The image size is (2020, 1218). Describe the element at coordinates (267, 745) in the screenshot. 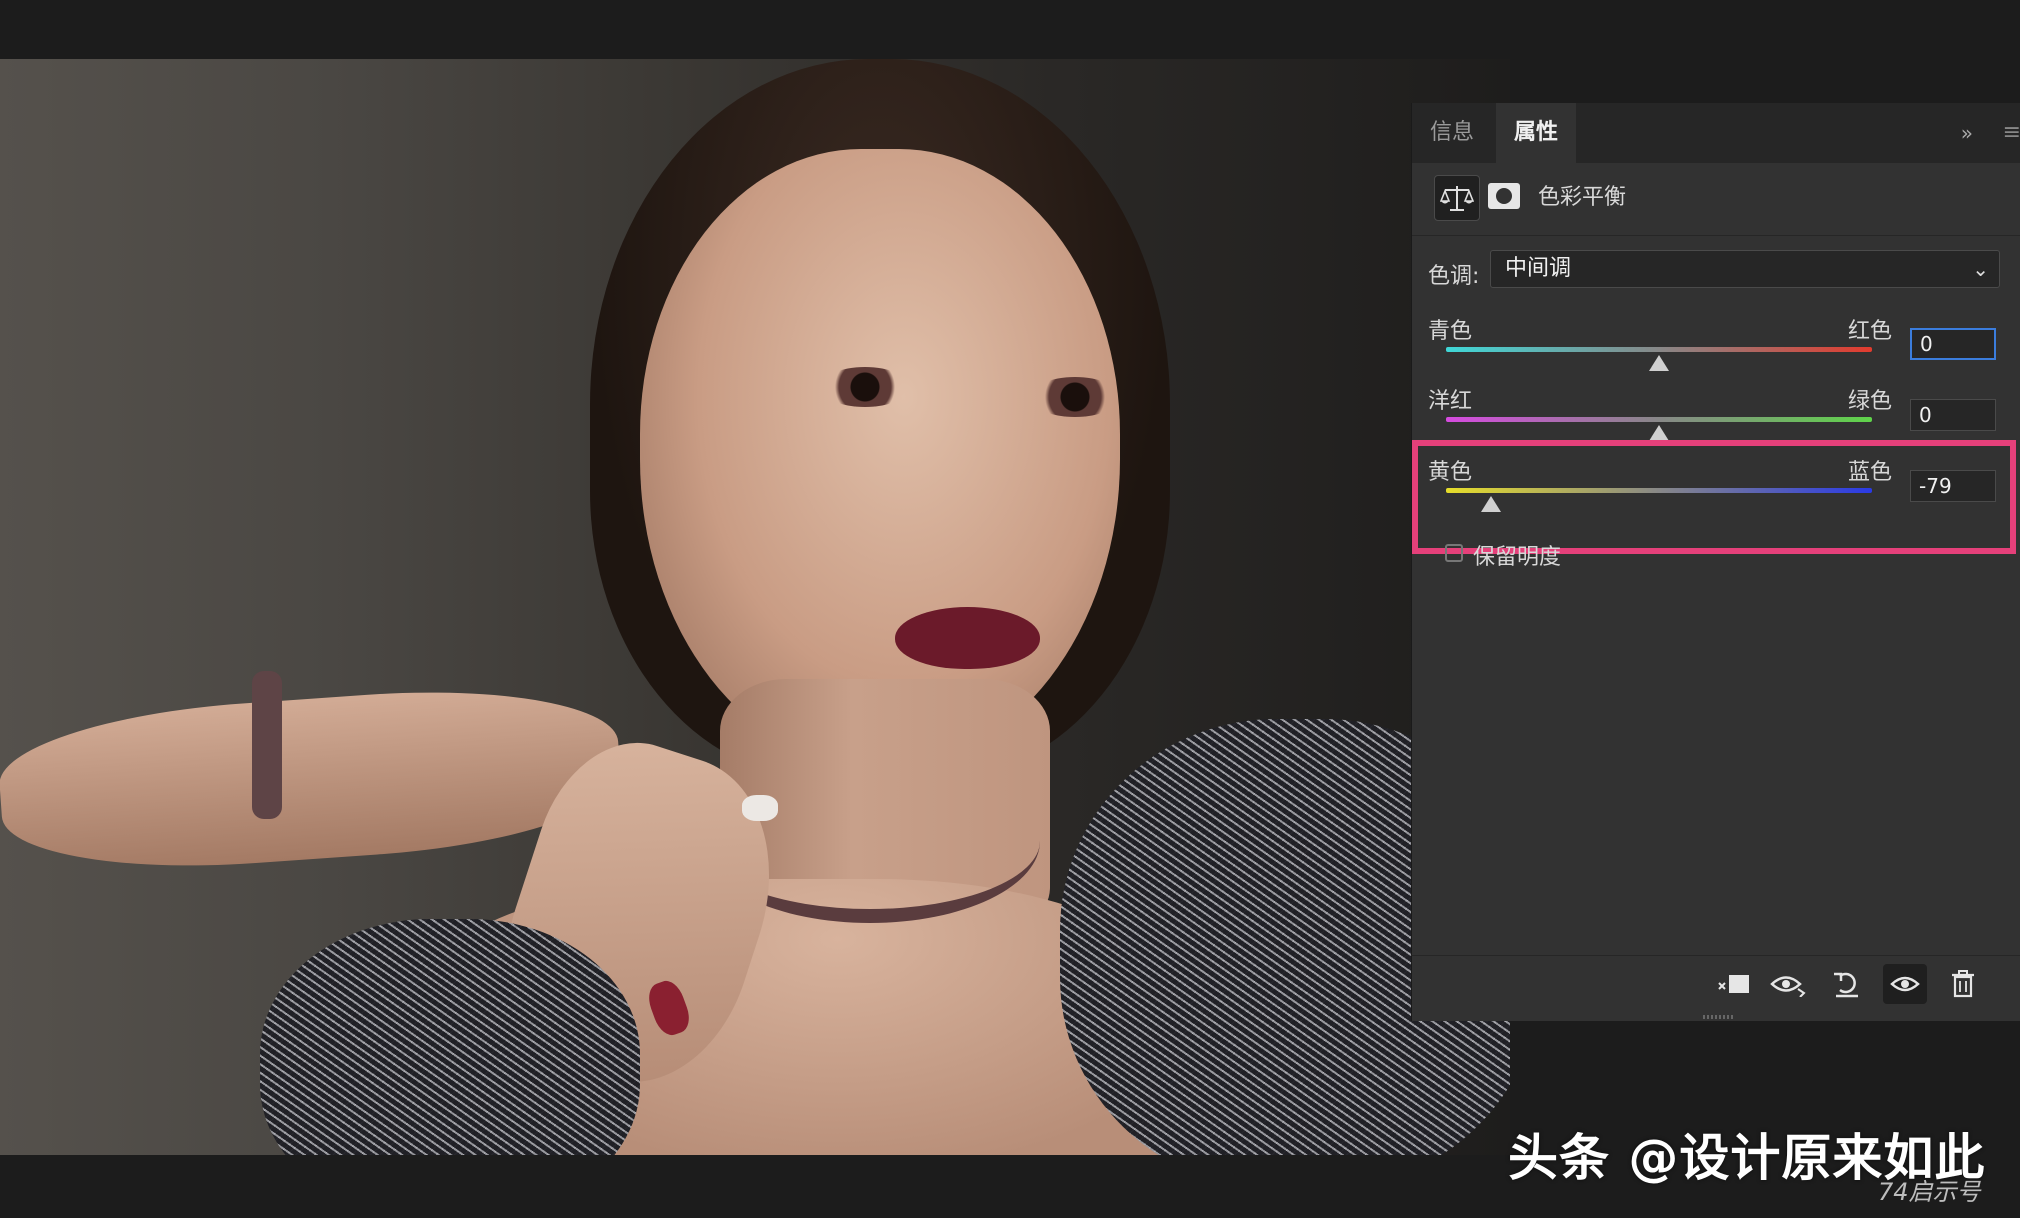

I see `bracelet` at that location.